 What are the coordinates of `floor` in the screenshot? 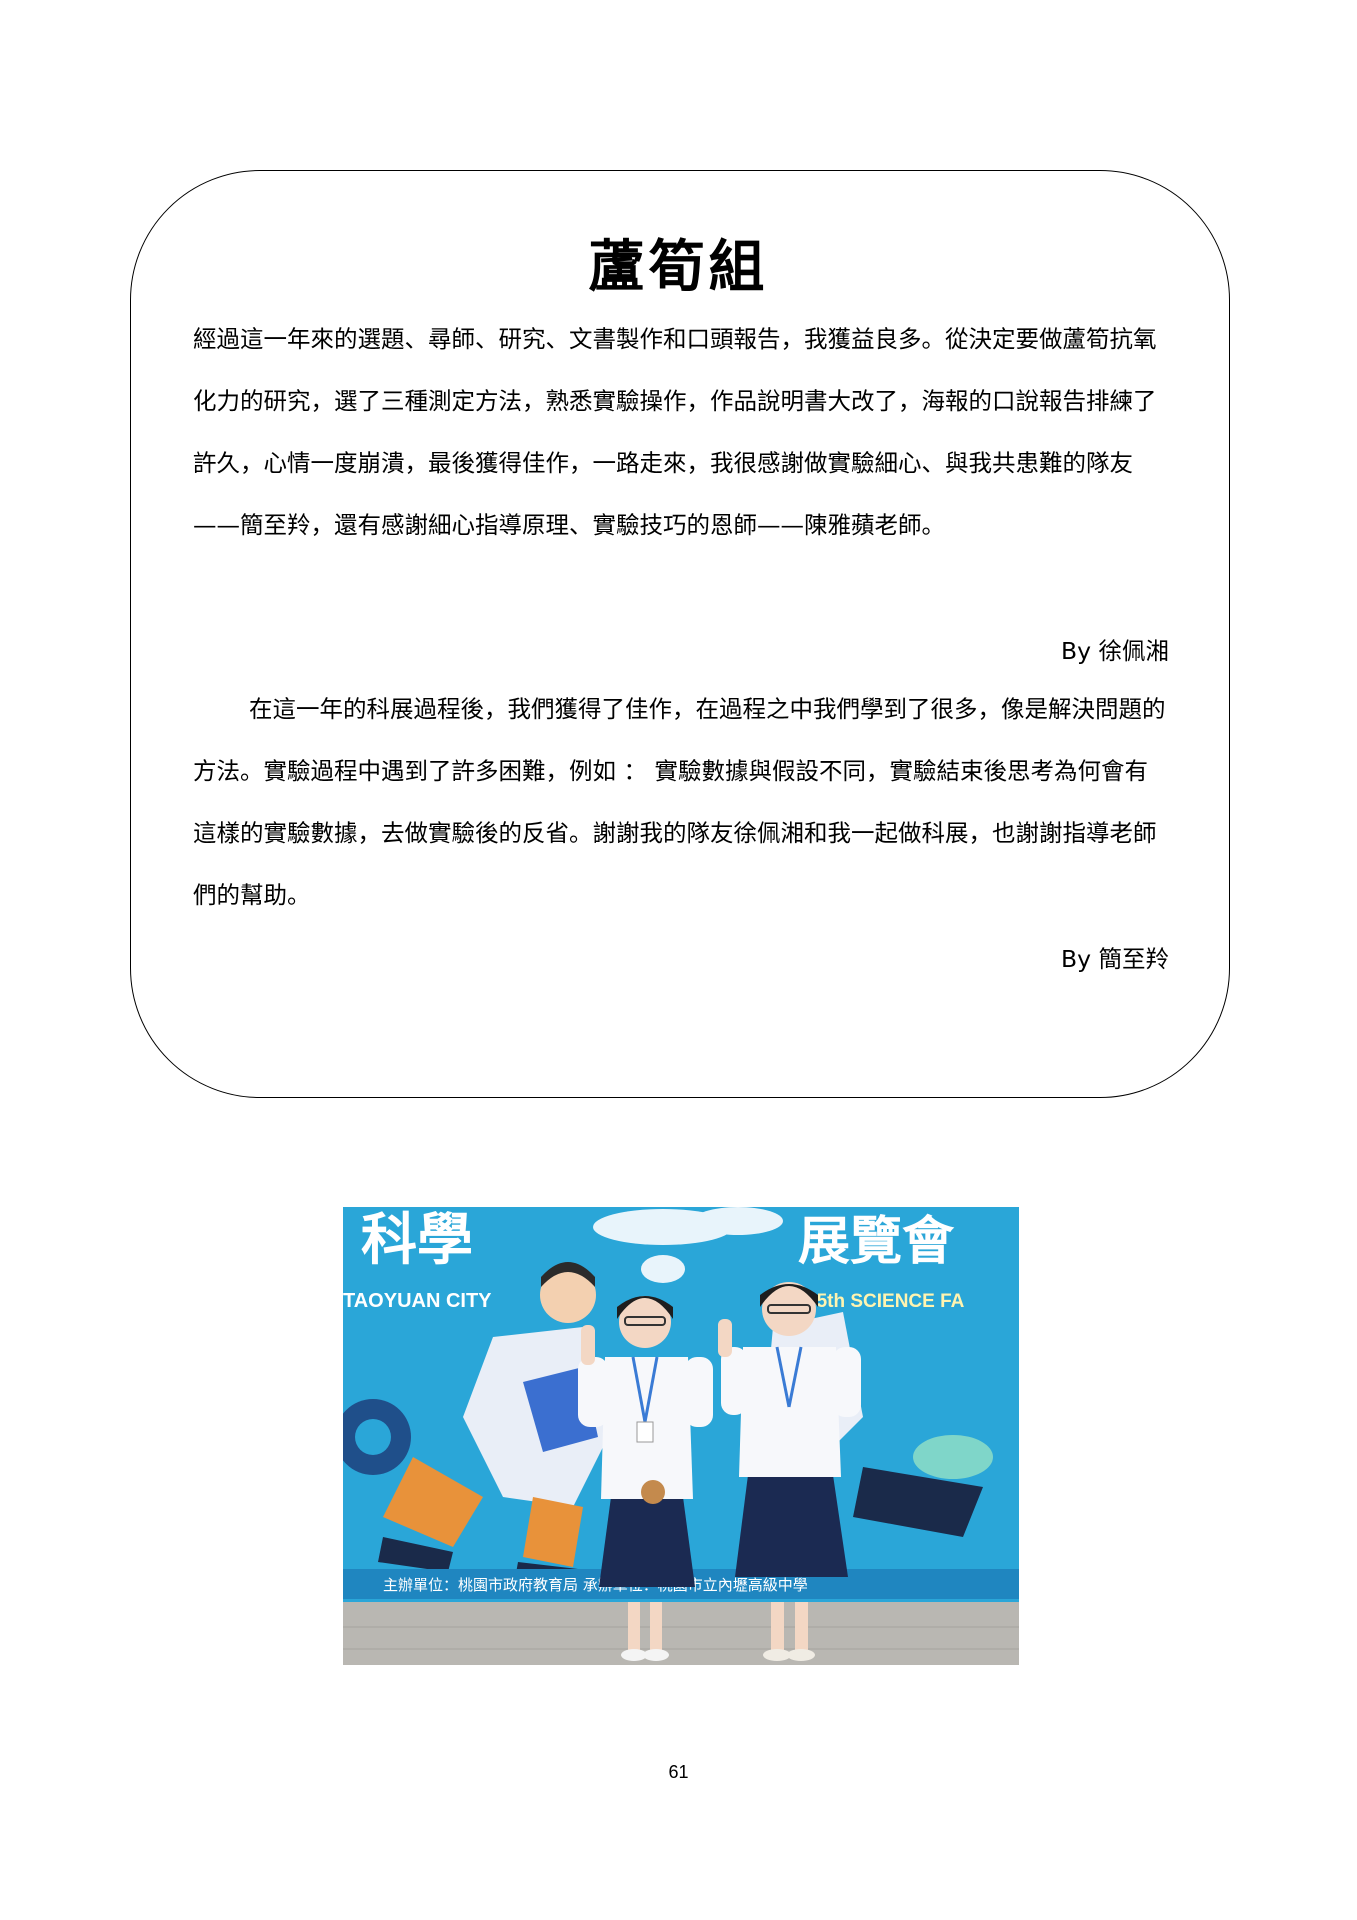 It's located at (681, 1633).